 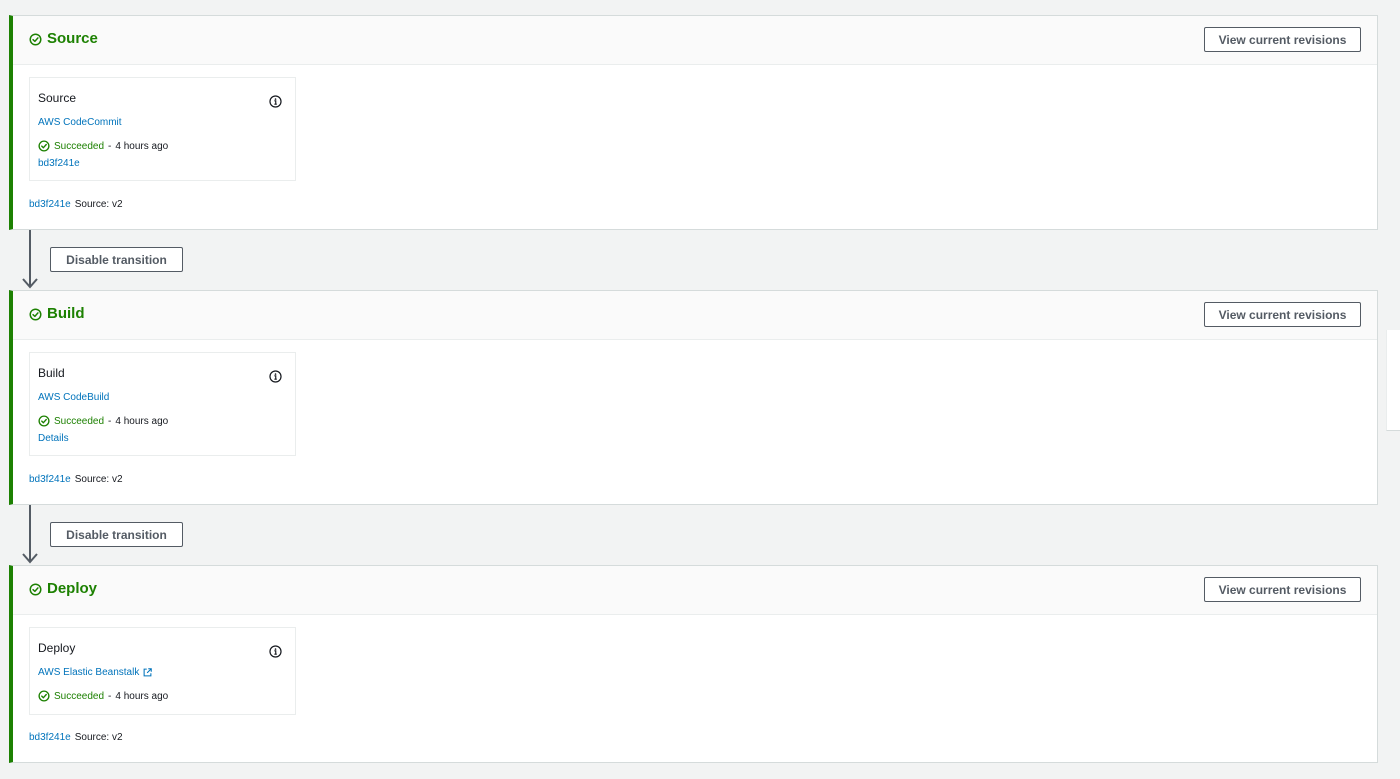 I want to click on stage-title: Source, so click(x=63, y=39).